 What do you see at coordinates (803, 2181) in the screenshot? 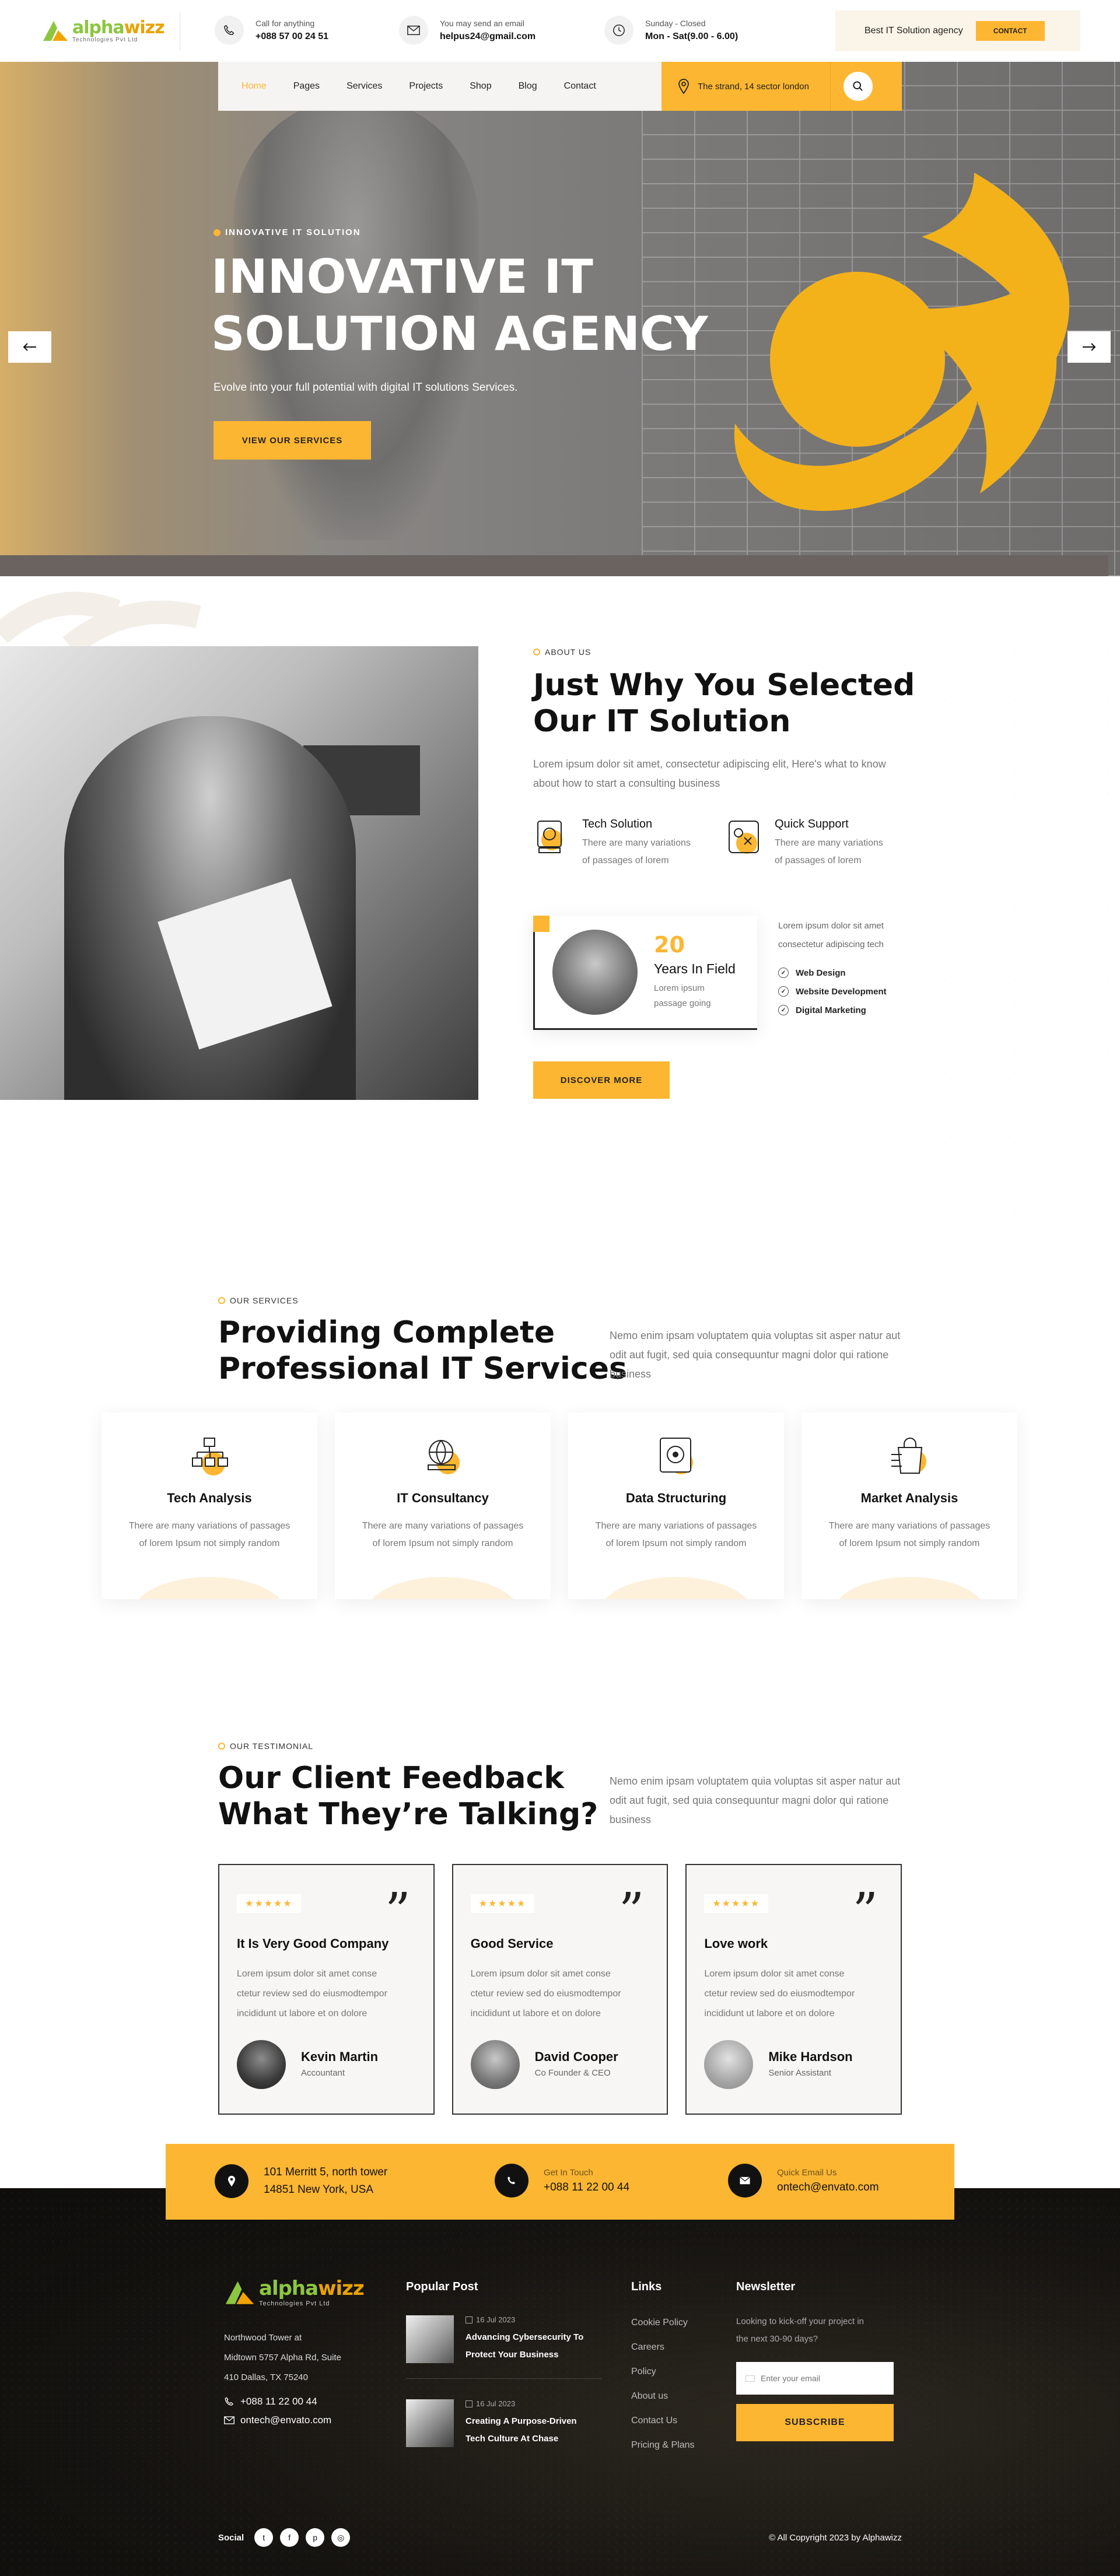
I see `contact-email: Quick Email Us ontech@envato.com` at bounding box center [803, 2181].